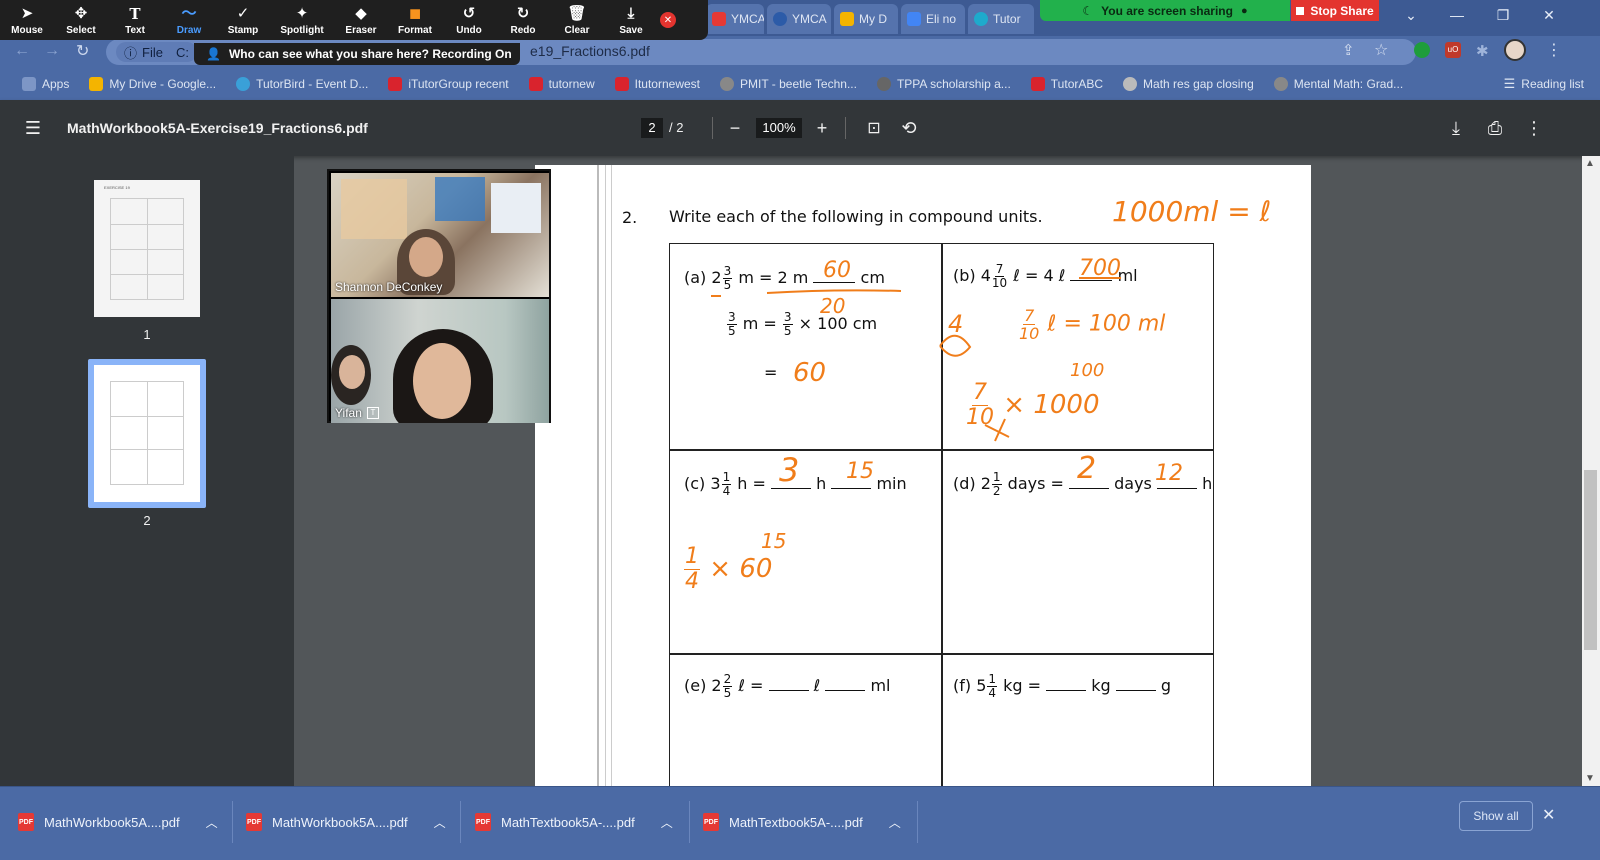  Describe the element at coordinates (1548, 815) in the screenshot. I see `close-downloads-icon: ✕` at that location.